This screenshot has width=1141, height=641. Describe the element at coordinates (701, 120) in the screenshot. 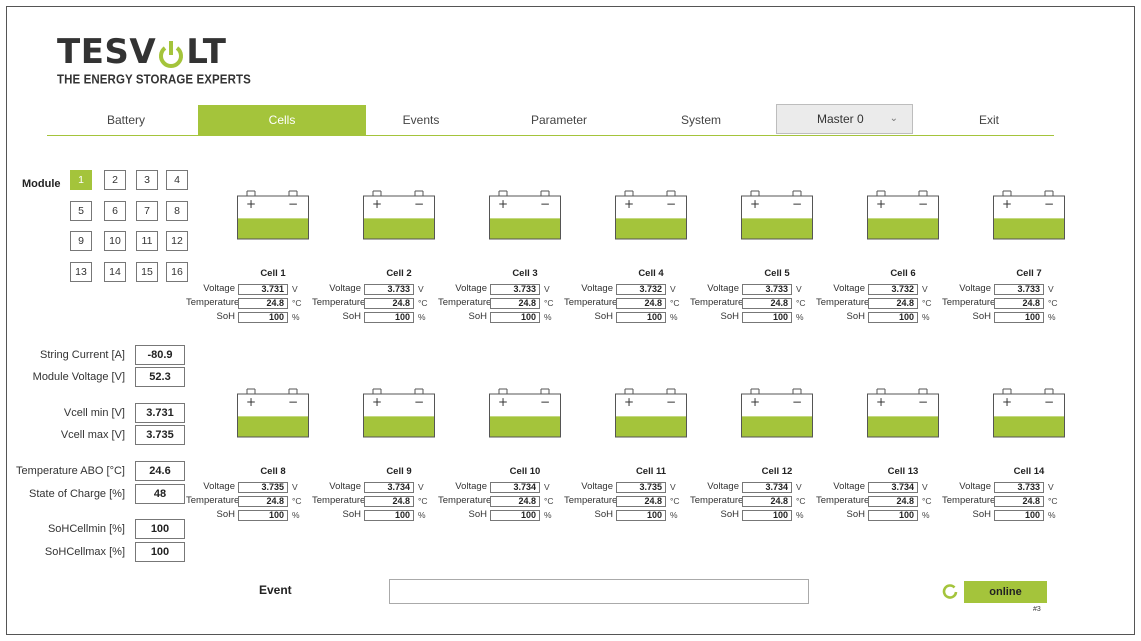

I see `tab-system: System` at that location.